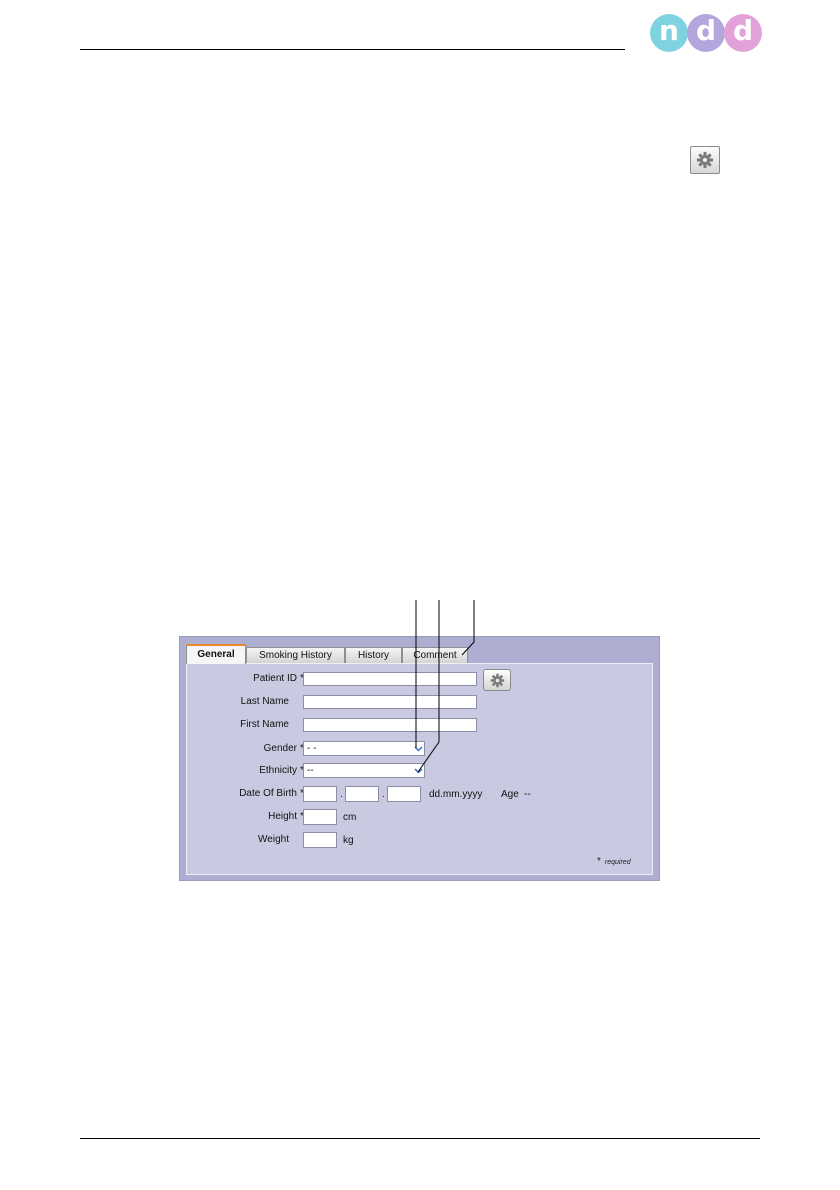 The height and width of the screenshot is (1190, 840). Describe the element at coordinates (373, 655) in the screenshot. I see `tab-history: History` at that location.